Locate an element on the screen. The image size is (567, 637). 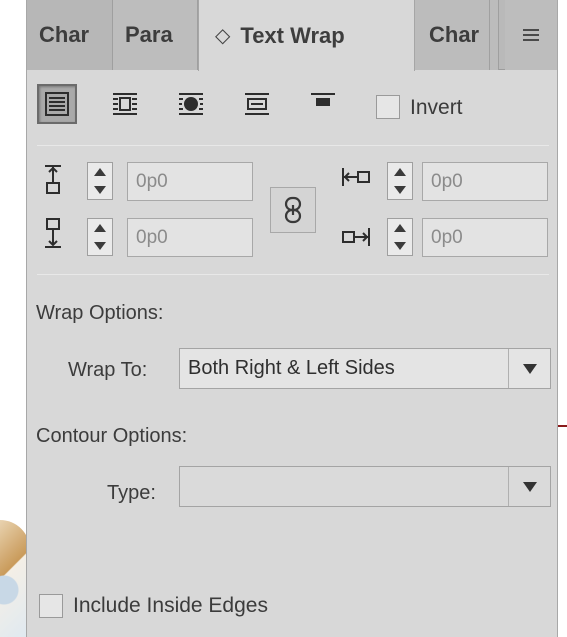
wrap-options-title: Wrap Options: is located at coordinates (100, 313).